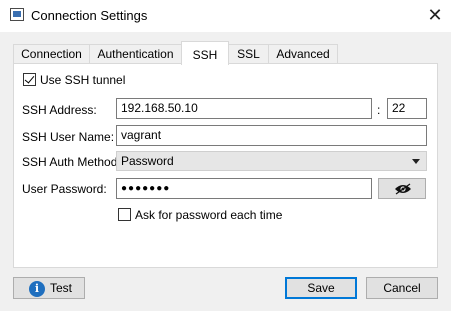 Image resolution: width=451 pixels, height=311 pixels. Describe the element at coordinates (61, 288) in the screenshot. I see `test-button-label: Test` at that location.